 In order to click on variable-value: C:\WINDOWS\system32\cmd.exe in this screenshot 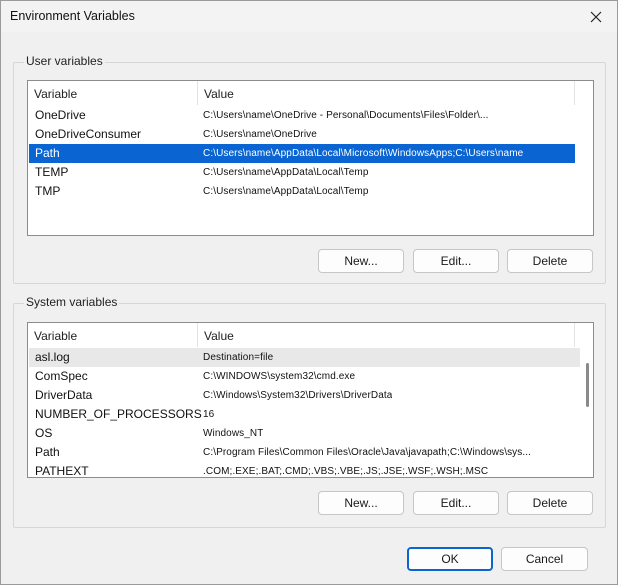, I will do `click(279, 376)`.